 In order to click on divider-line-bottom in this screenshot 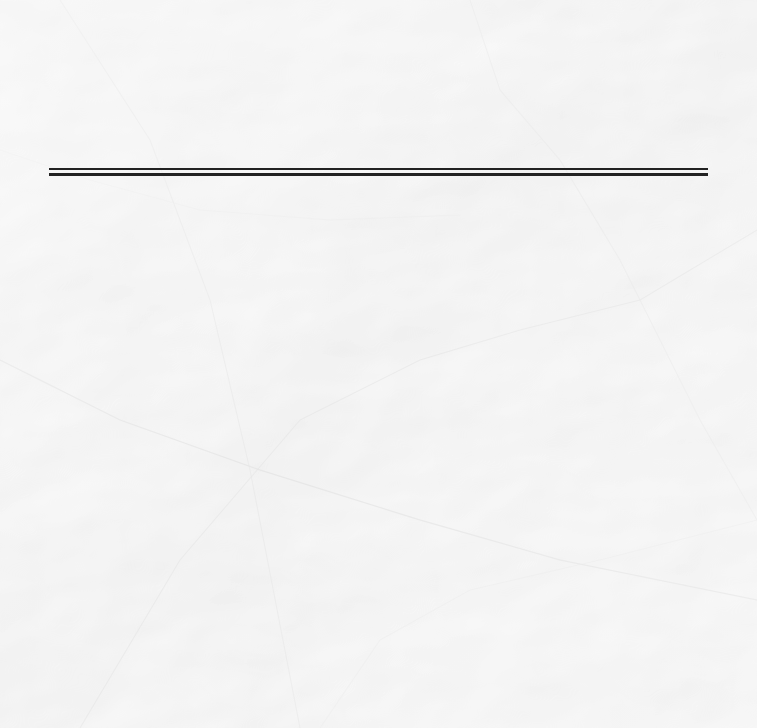, I will do `click(378, 174)`.